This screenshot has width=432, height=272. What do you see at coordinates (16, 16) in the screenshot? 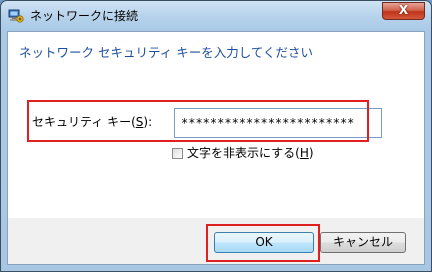
I see `network-connect-icon` at bounding box center [16, 16].